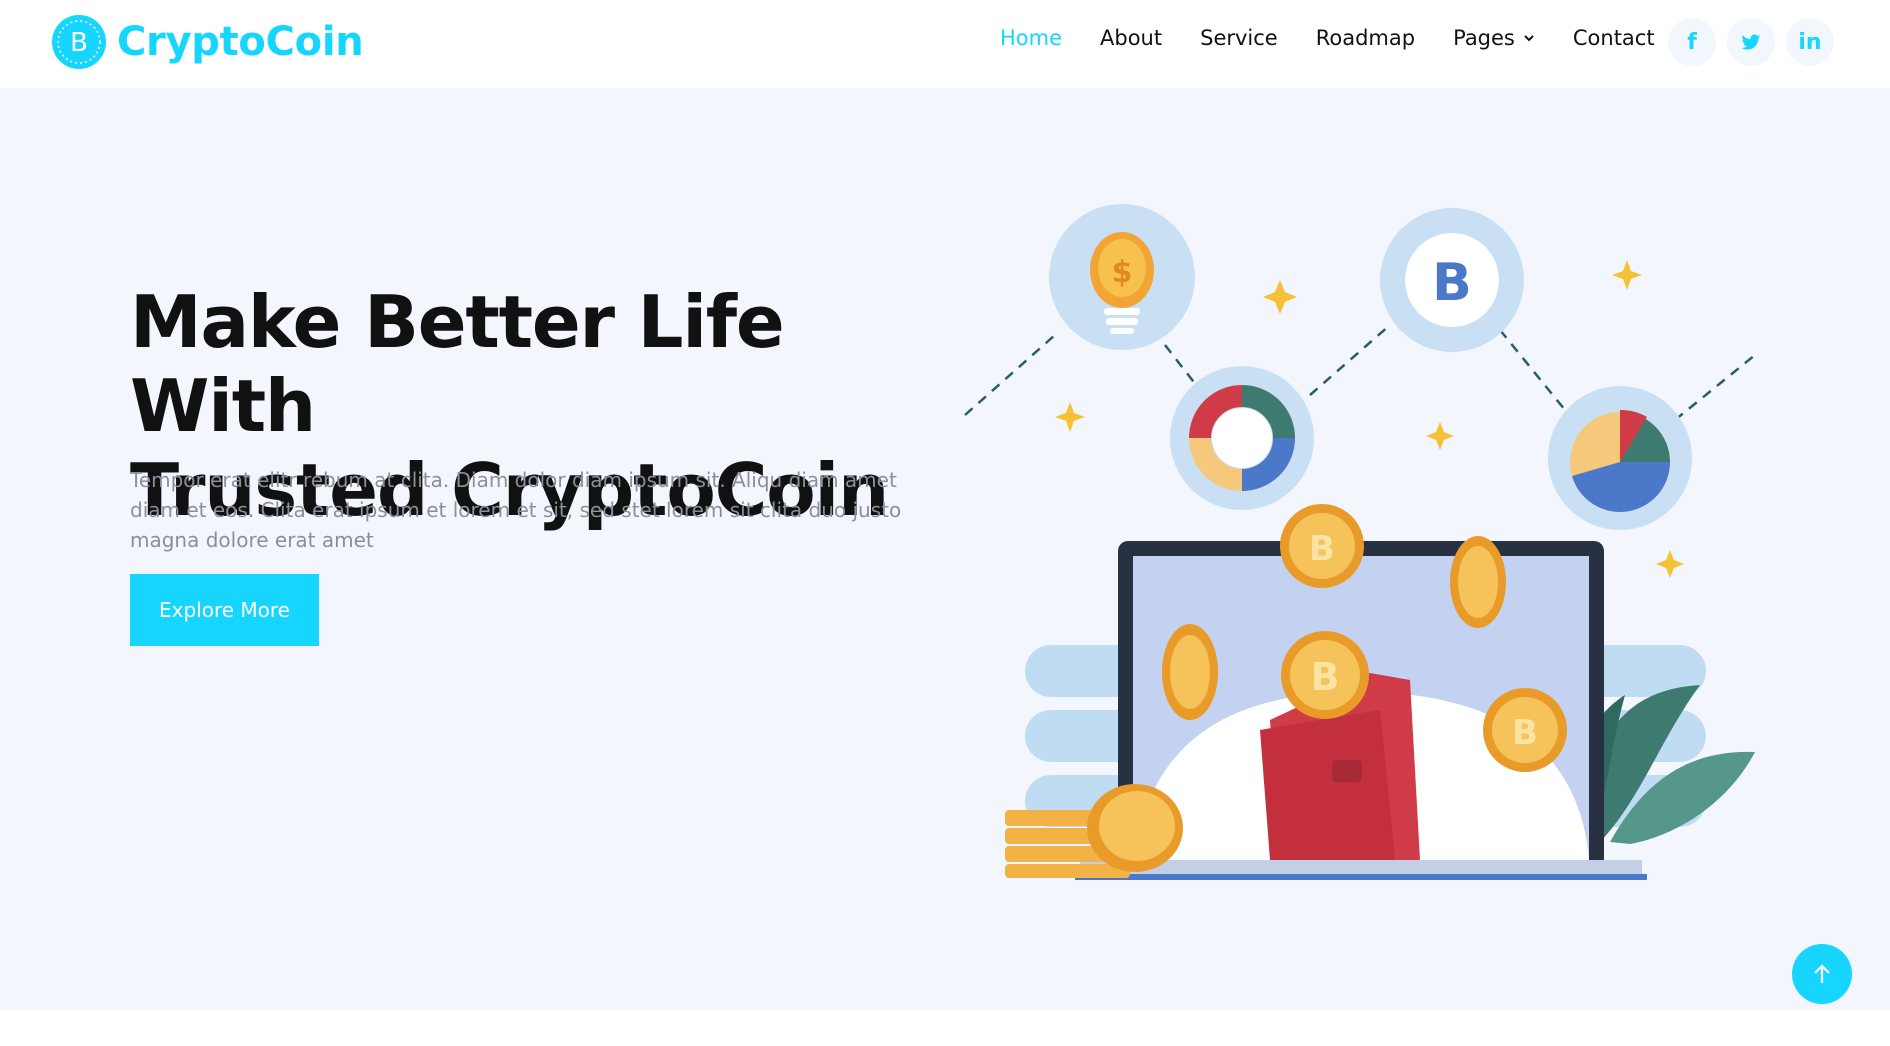  I want to click on chevron-down-icon, so click(1529, 38).